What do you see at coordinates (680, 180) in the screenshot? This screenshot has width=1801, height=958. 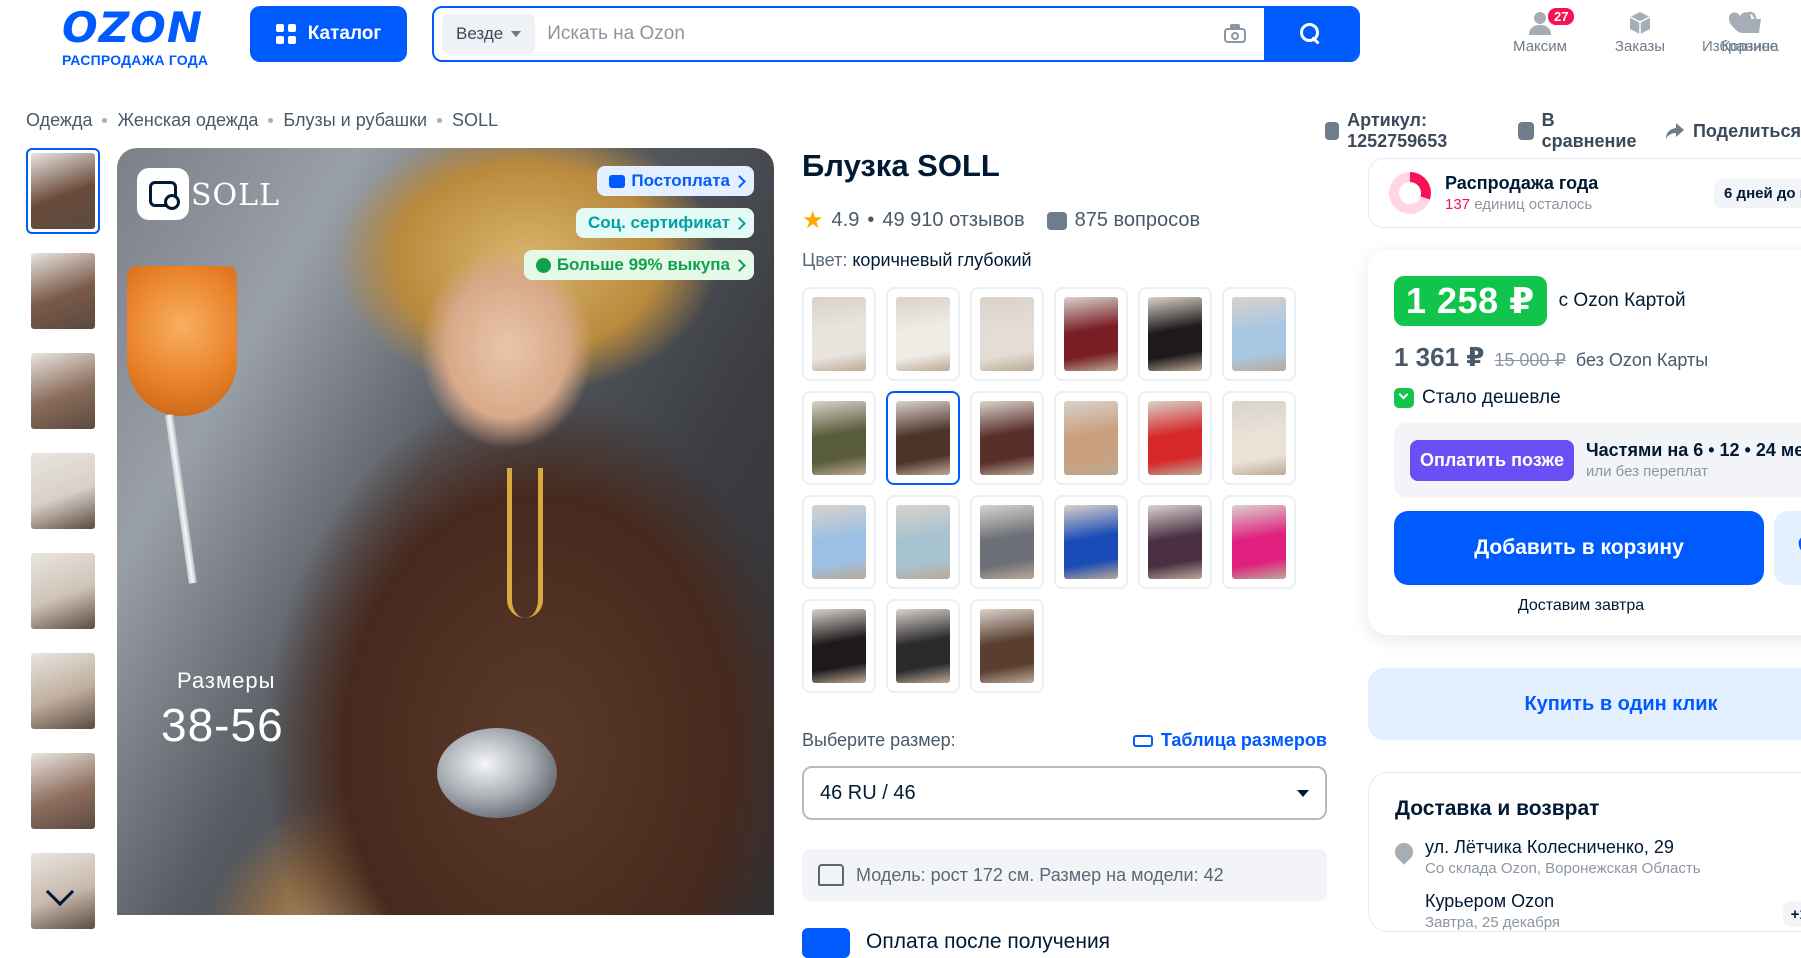 I see `postpay-label: Постоплата` at bounding box center [680, 180].